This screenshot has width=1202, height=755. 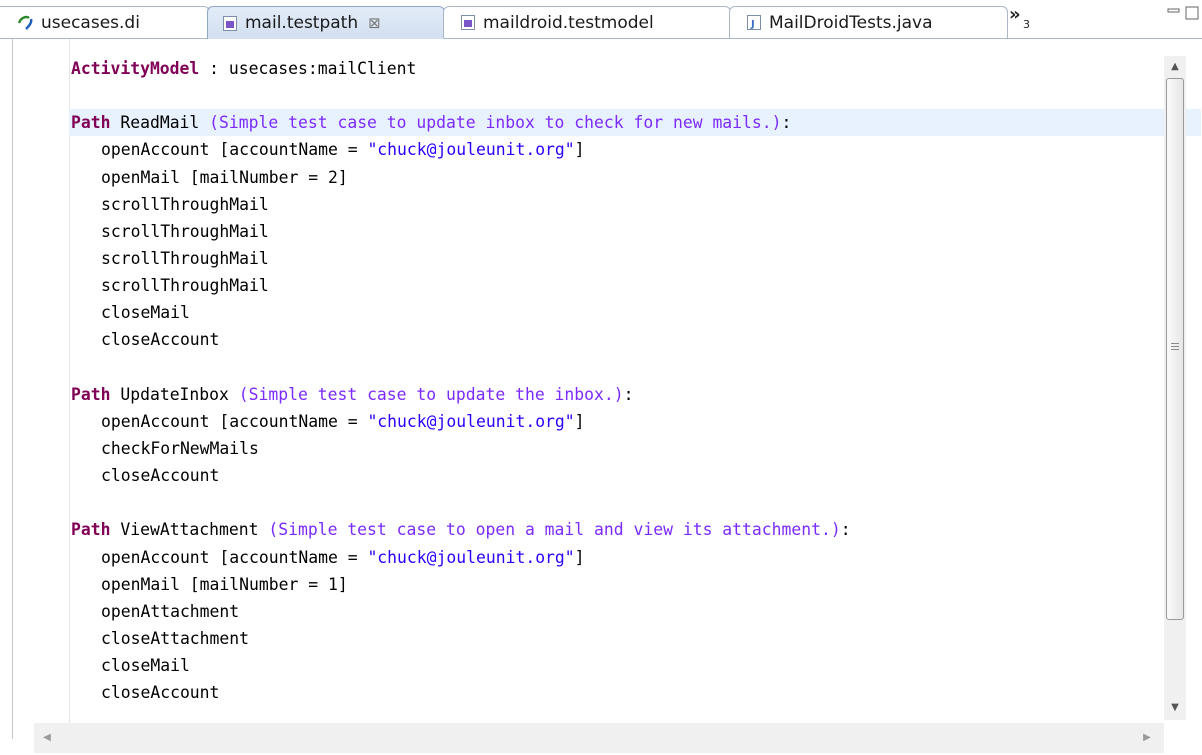 I want to click on diagram-icon, so click(x=25, y=22).